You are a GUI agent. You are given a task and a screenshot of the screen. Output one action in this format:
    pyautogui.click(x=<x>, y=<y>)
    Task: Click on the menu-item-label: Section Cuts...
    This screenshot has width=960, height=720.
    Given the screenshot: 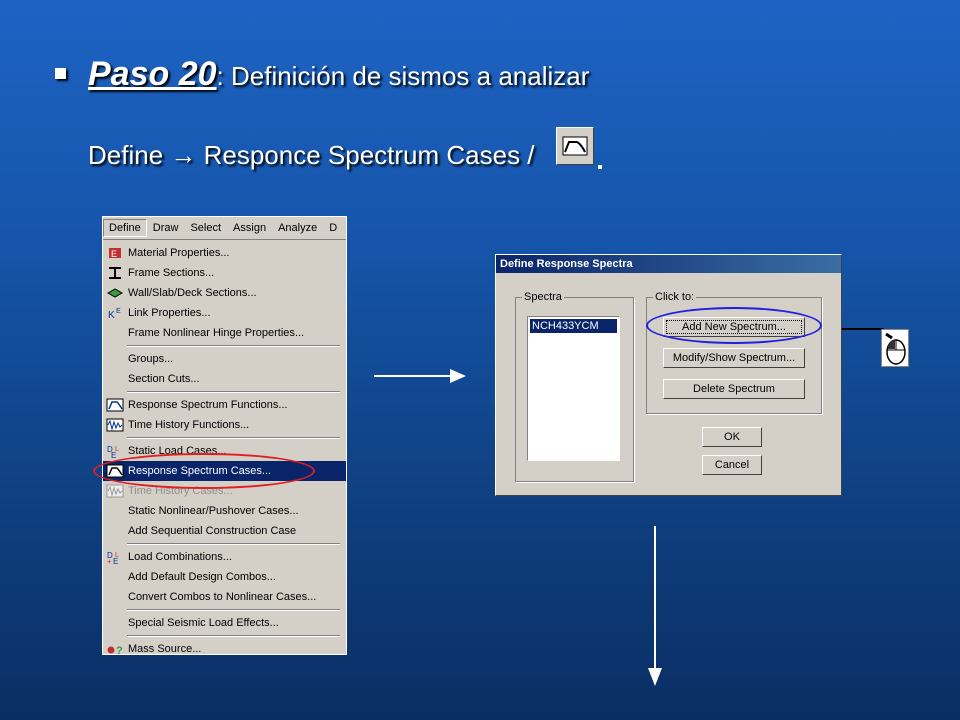 What is the action you would take?
    pyautogui.click(x=164, y=379)
    